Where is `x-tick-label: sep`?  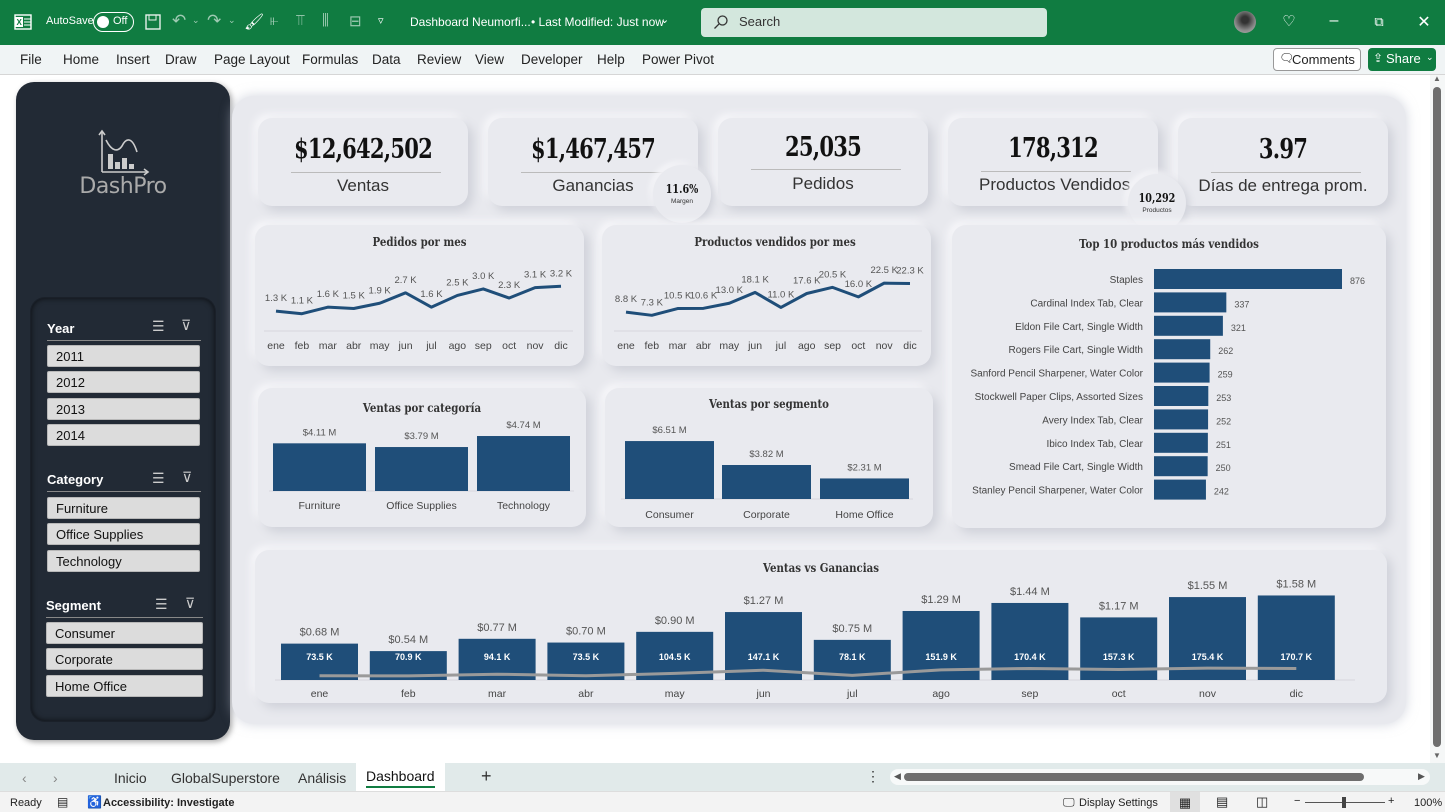
x-tick-label: sep is located at coordinates (1029, 694).